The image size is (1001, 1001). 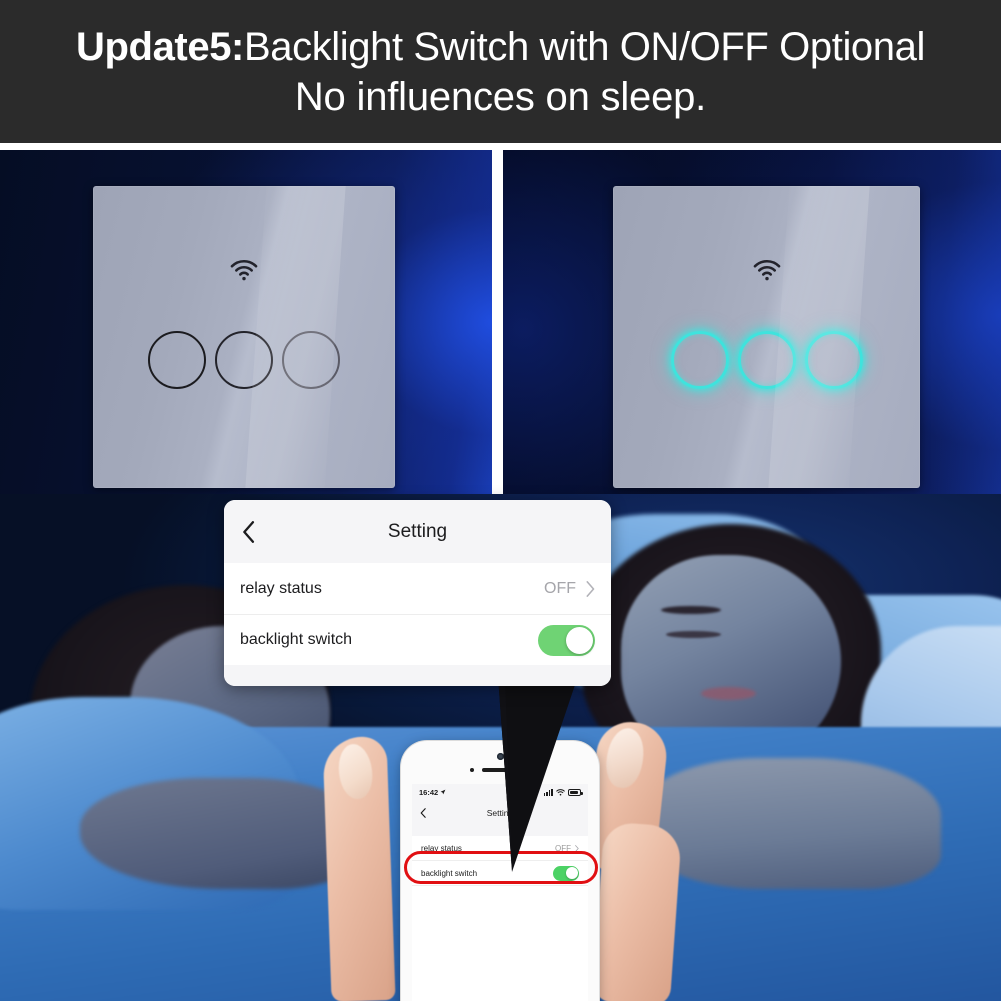 I want to click on touch-button-1-off, so click(x=177, y=359).